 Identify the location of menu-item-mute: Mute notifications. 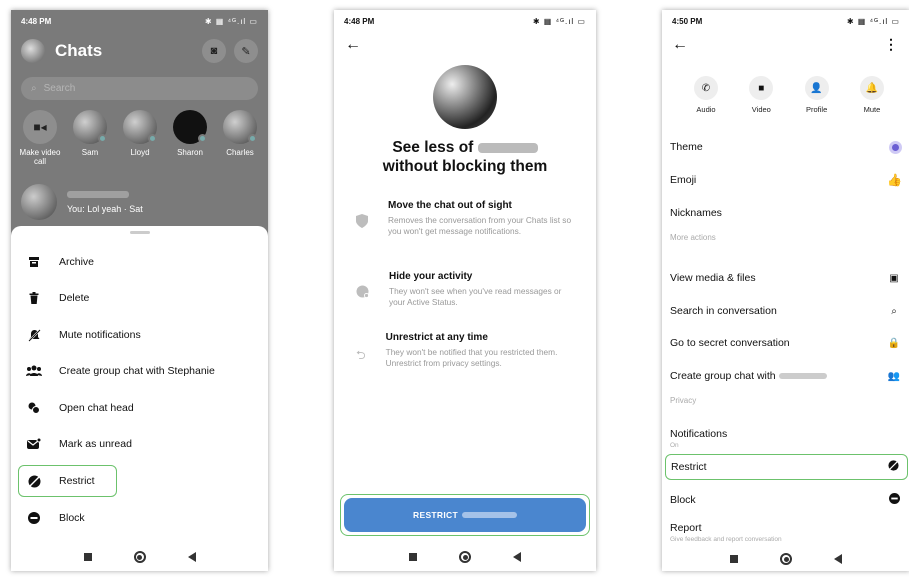
(139, 335).